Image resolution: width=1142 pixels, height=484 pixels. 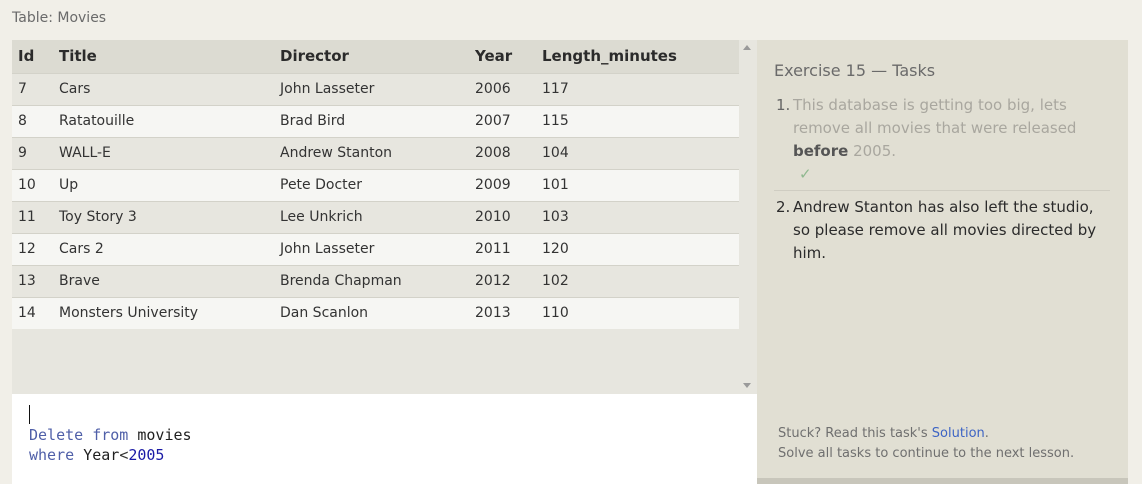 What do you see at coordinates (783, 105) in the screenshot?
I see `task-number: 1.` at bounding box center [783, 105].